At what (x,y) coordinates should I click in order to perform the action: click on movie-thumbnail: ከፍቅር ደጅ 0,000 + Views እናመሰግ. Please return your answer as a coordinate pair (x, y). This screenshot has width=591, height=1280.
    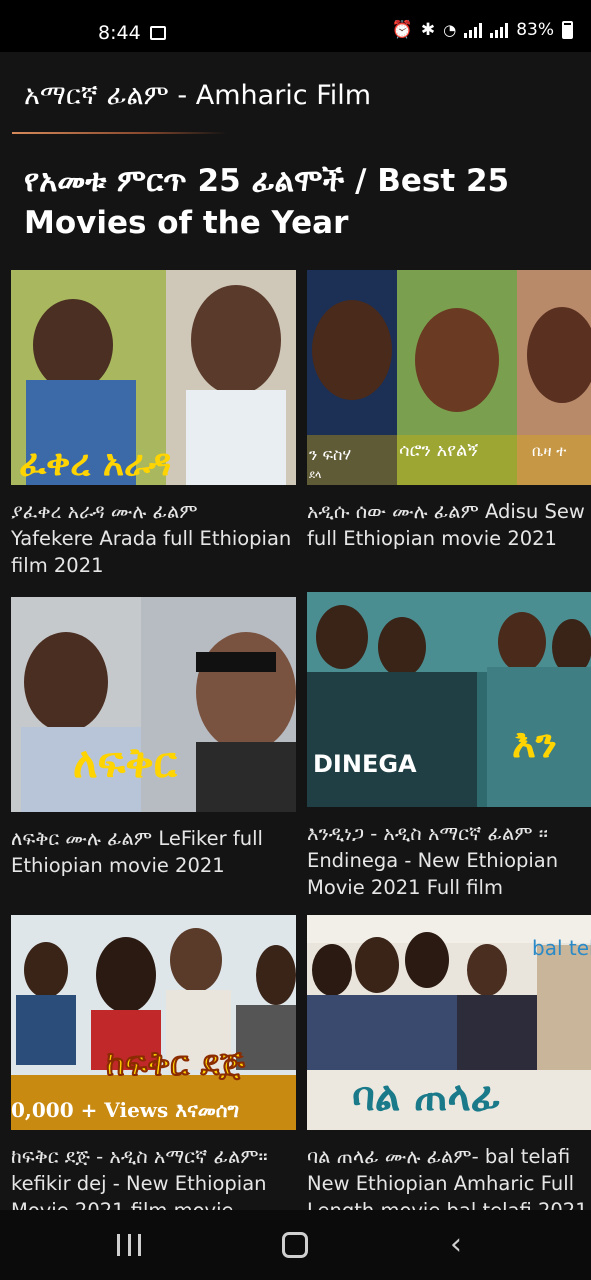
    Looking at the image, I should click on (153, 1022).